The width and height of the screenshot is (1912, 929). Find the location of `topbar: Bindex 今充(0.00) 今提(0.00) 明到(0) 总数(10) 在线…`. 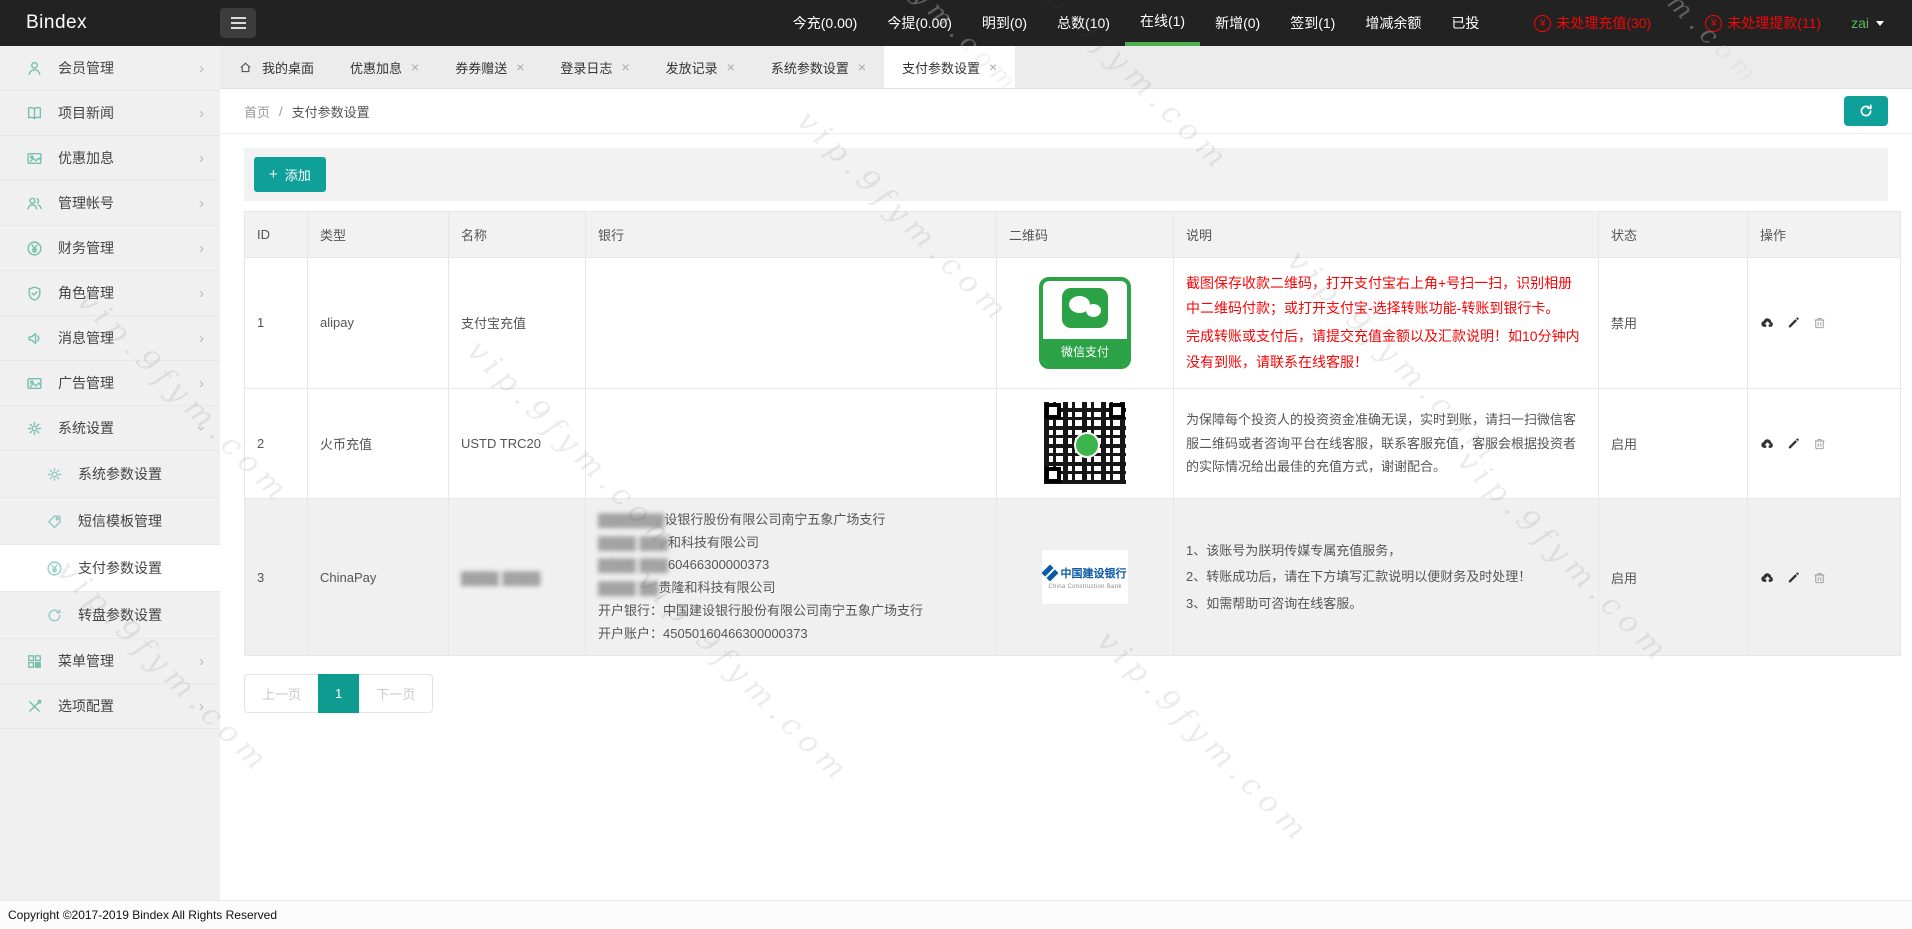

topbar: Bindex 今充(0.00) 今提(0.00) 明到(0) 总数(10) 在线… is located at coordinates (956, 23).